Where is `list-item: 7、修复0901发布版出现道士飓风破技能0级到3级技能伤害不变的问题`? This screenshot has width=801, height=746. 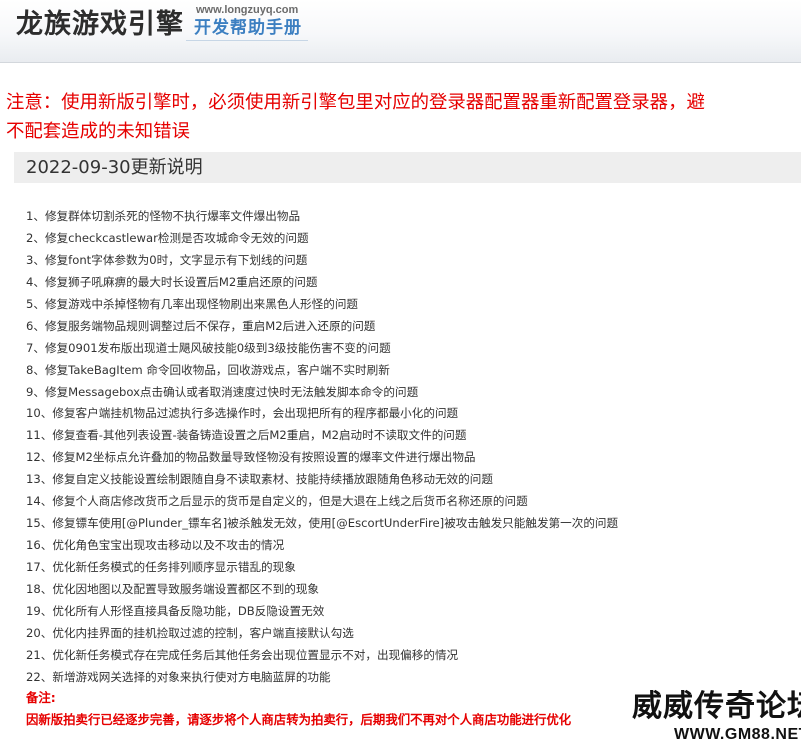
list-item: 7、修复0901发布版出现道士飓风破技能0级到3级技能伤害不变的问题 is located at coordinates (208, 347).